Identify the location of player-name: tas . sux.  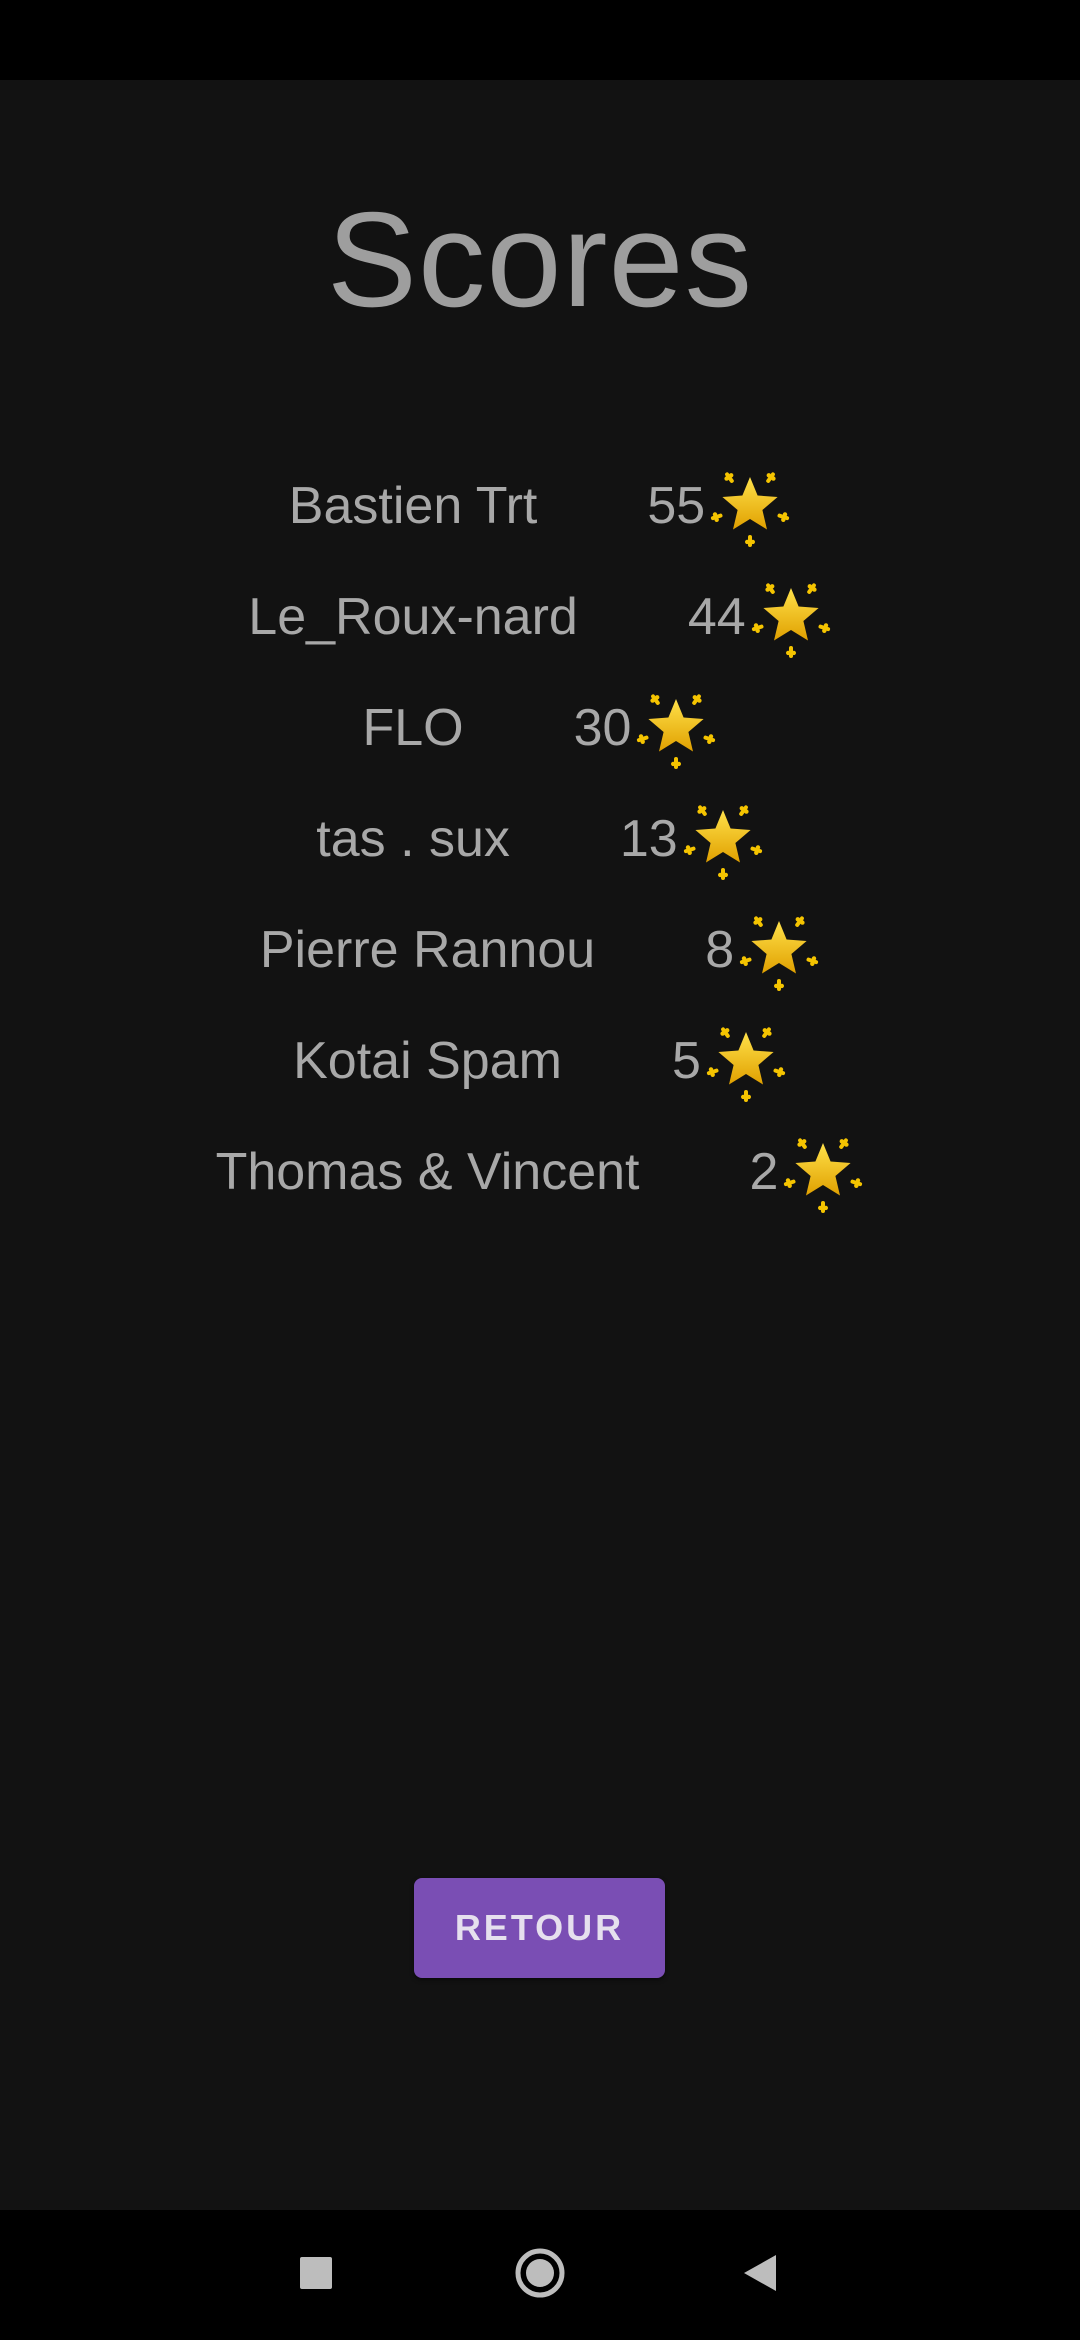
(413, 838).